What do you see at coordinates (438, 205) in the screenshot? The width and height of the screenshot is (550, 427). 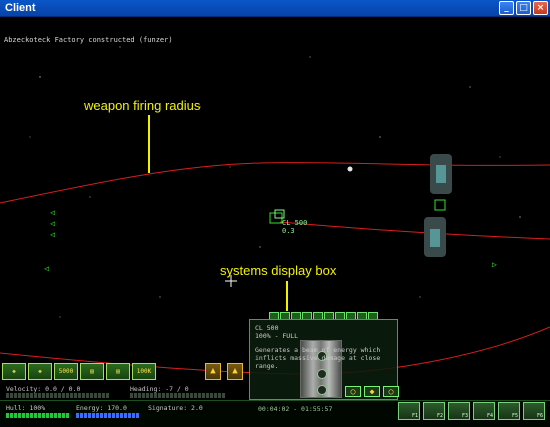 I see `enemy-ship` at bounding box center [438, 205].